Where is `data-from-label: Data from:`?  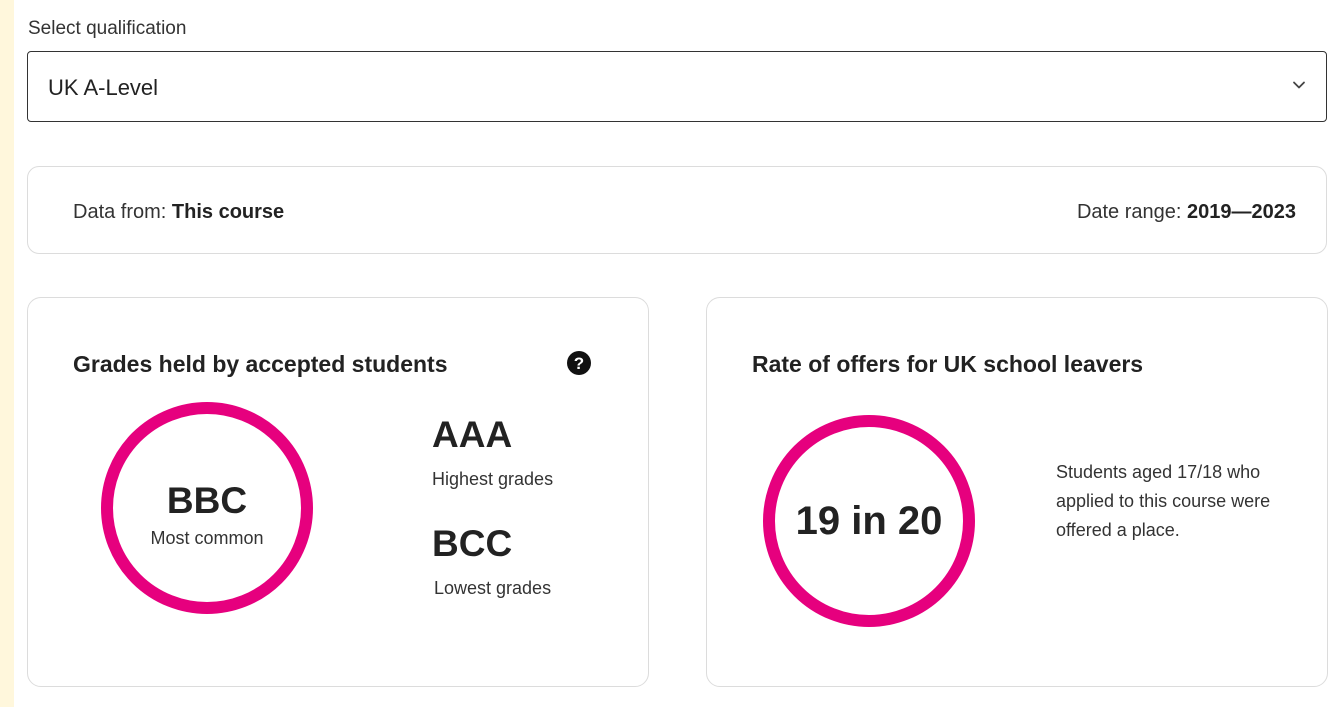 data-from-label: Data from: is located at coordinates (120, 212).